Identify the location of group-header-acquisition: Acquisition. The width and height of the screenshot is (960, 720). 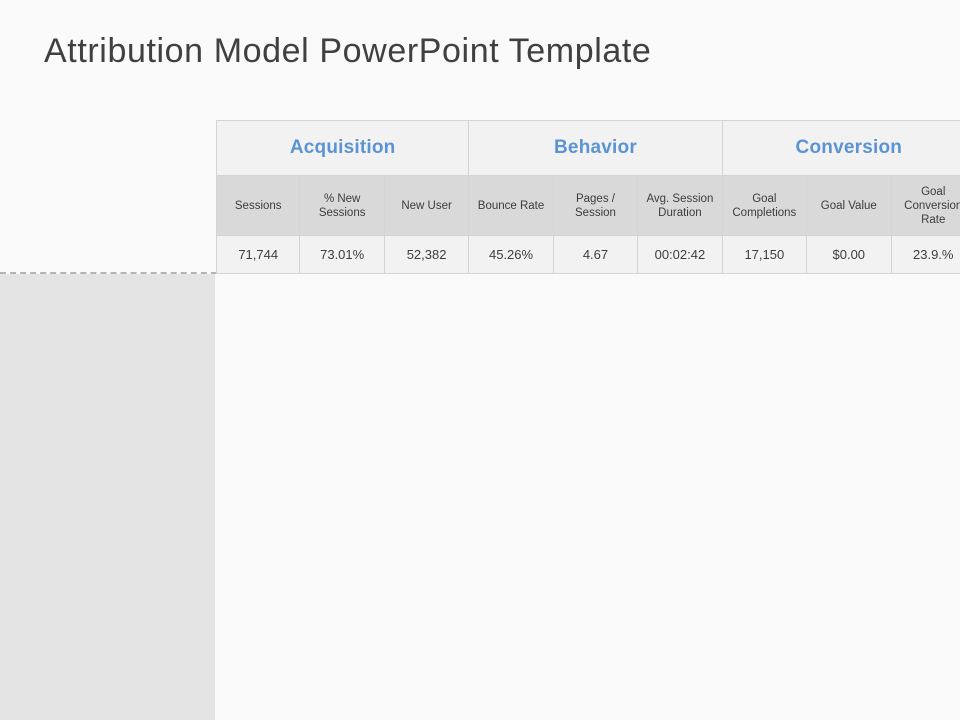
(343, 148).